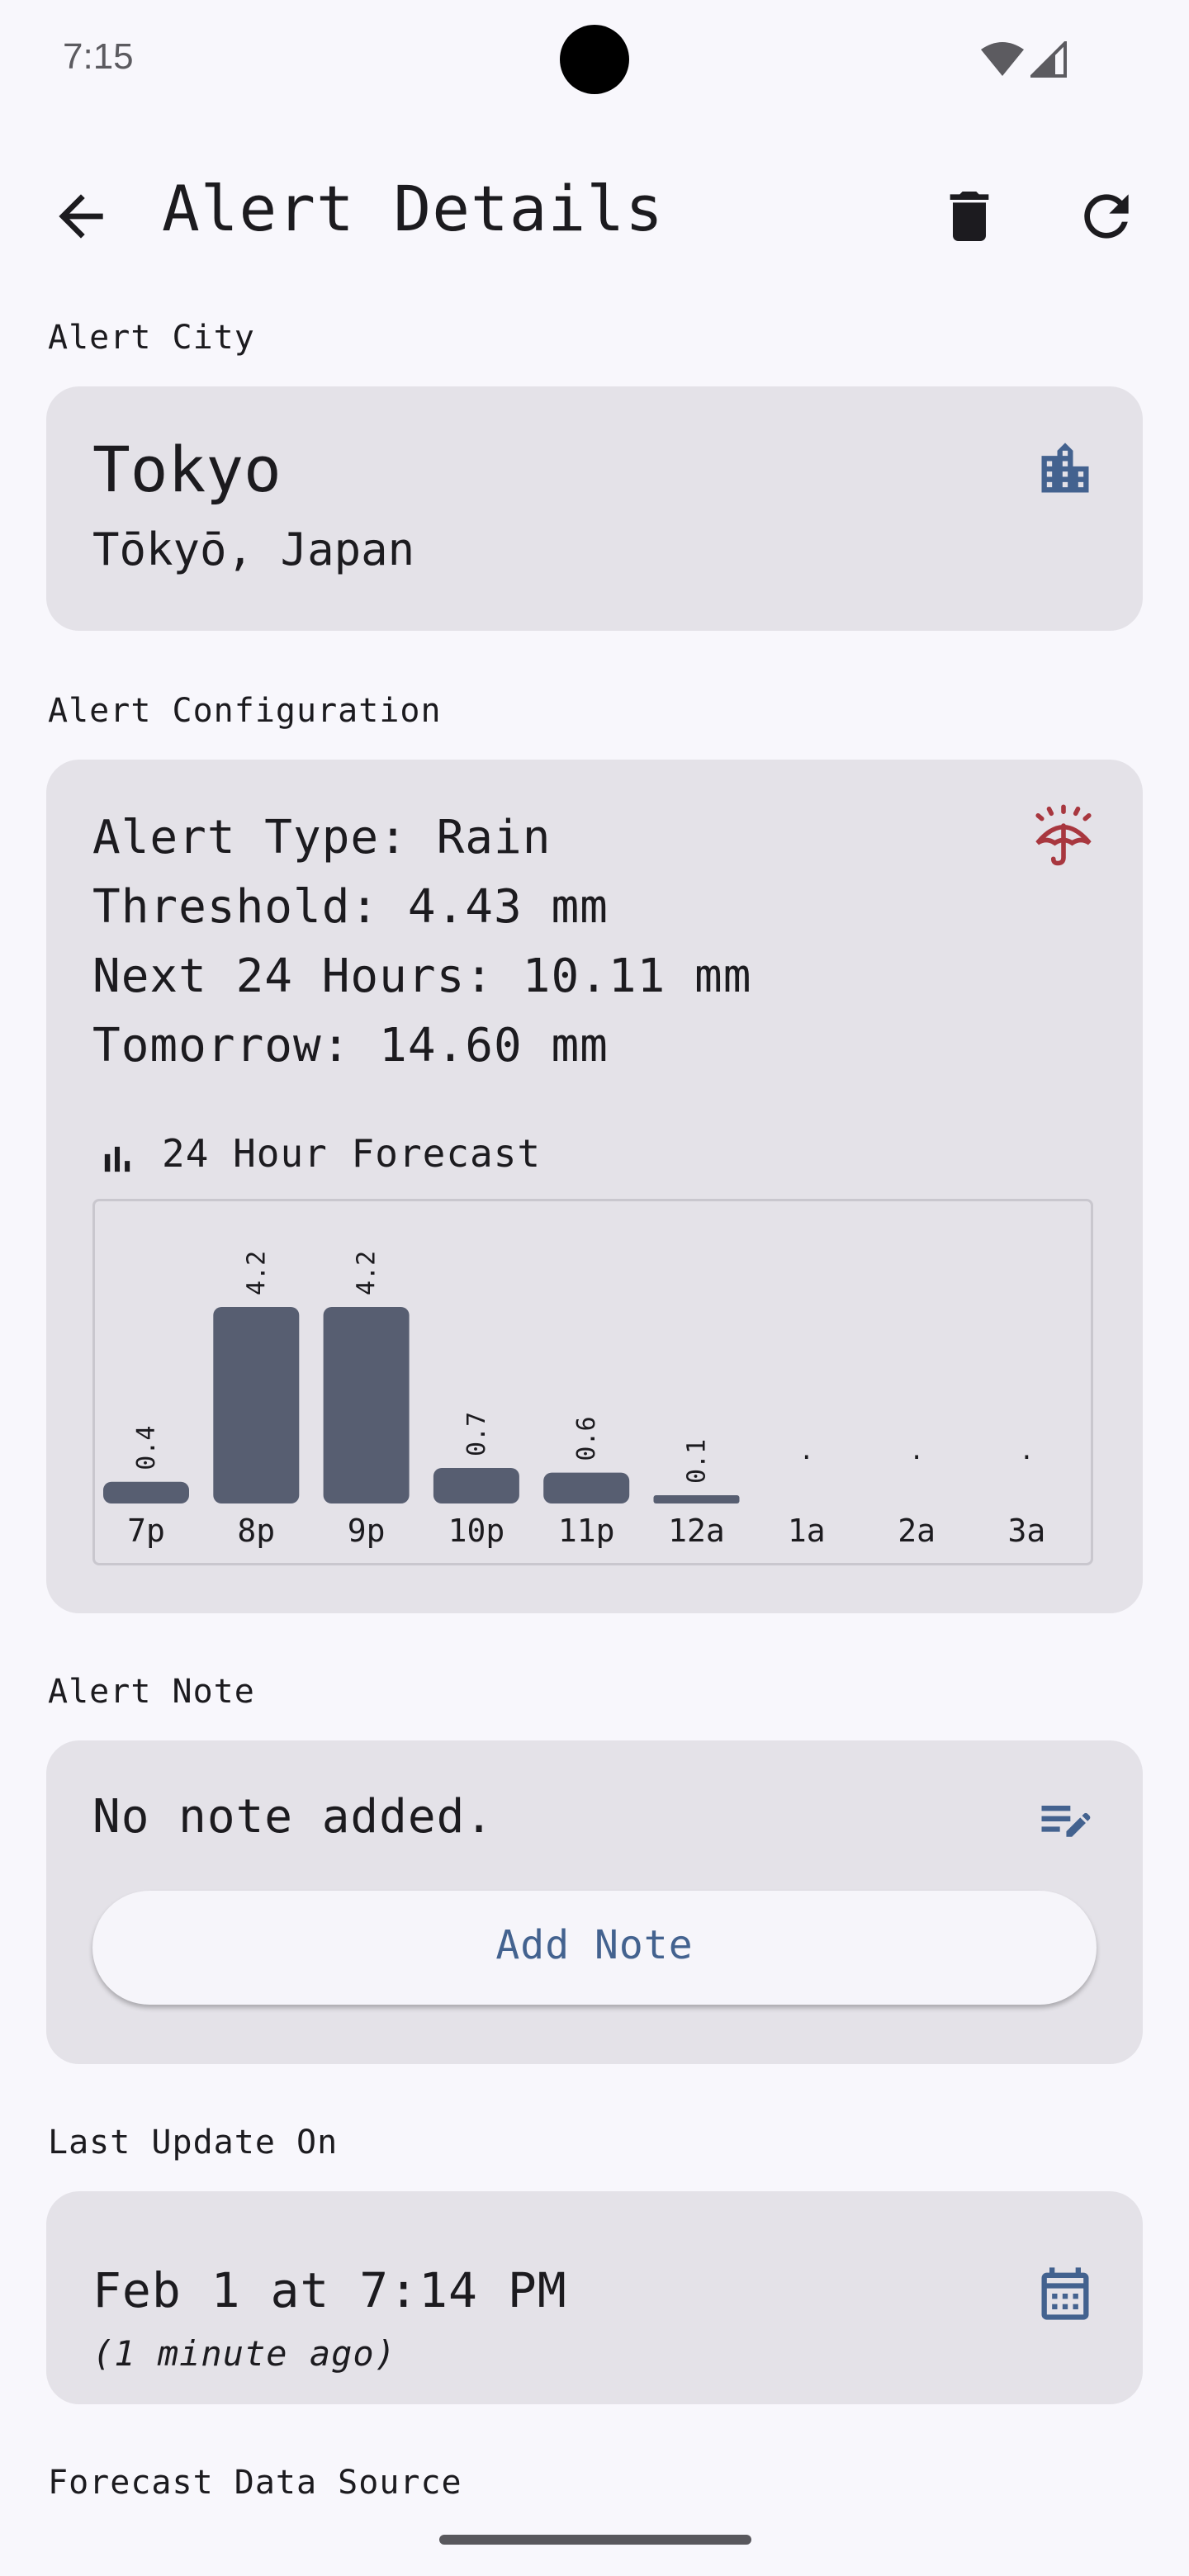  I want to click on status-bar: 7:15, so click(594, 62).